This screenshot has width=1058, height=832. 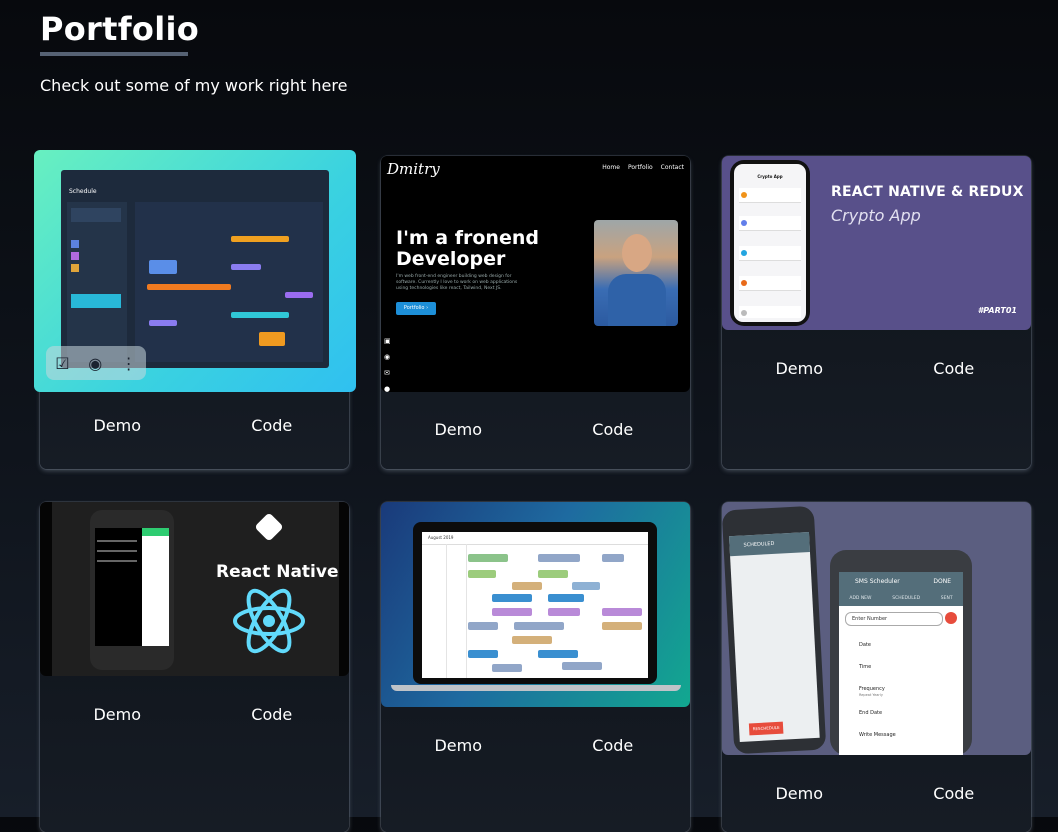 I want to click on message-field: Write Message, so click(x=877, y=735).